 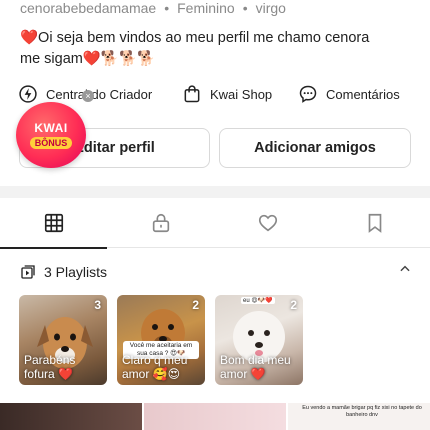 I want to click on badge-close-icon: ×, so click(x=88, y=96).